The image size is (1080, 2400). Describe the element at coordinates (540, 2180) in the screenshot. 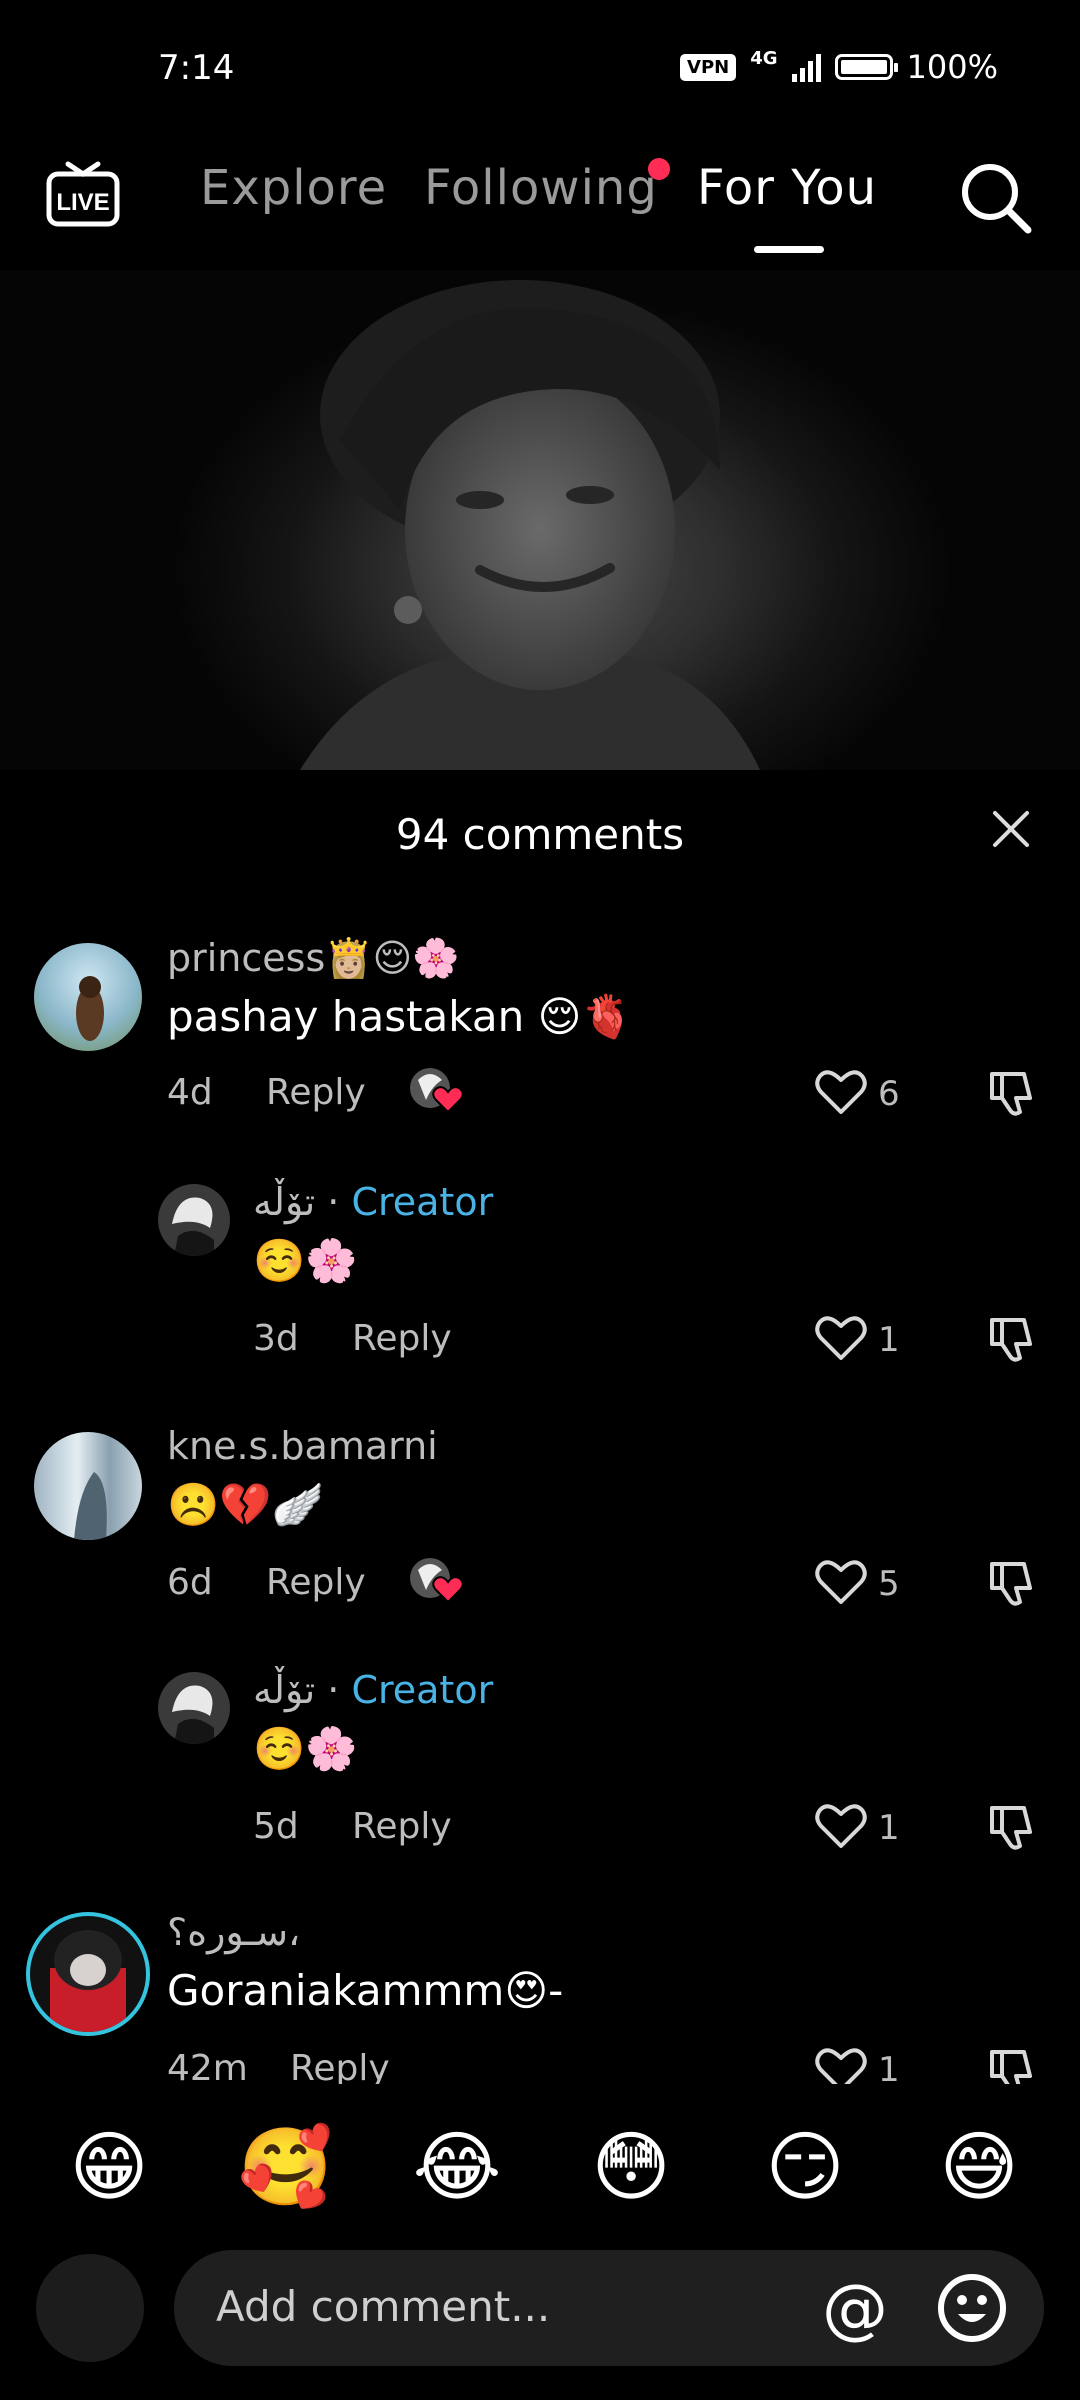

I see `quick-emoji-bar` at that location.